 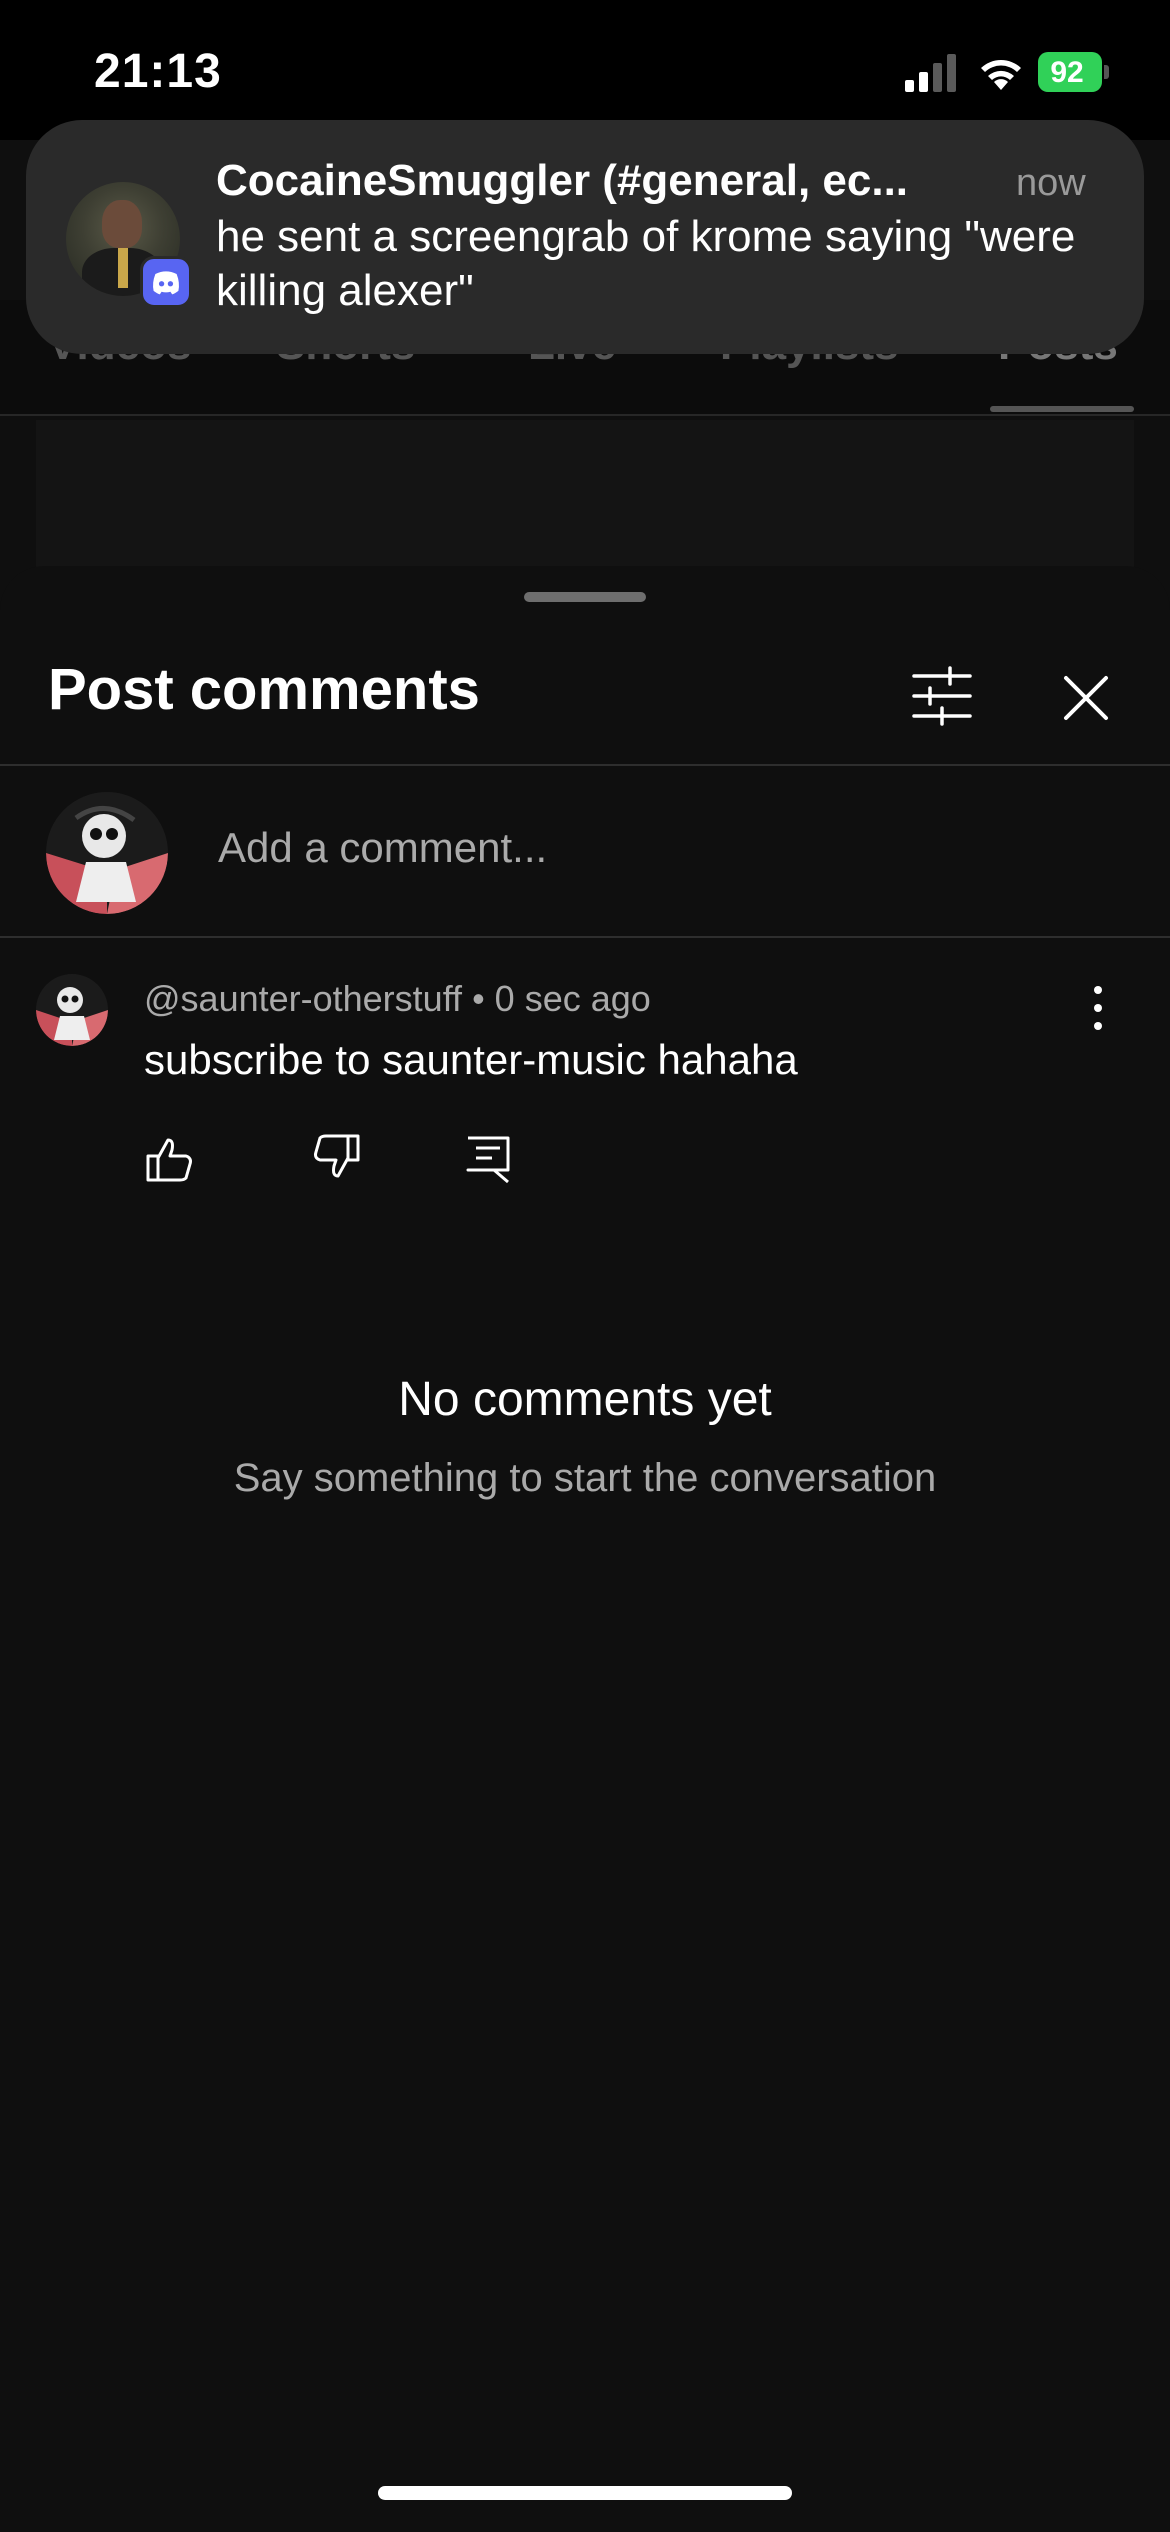 I want to click on thumbs-down-icon, so click(x=336, y=1158).